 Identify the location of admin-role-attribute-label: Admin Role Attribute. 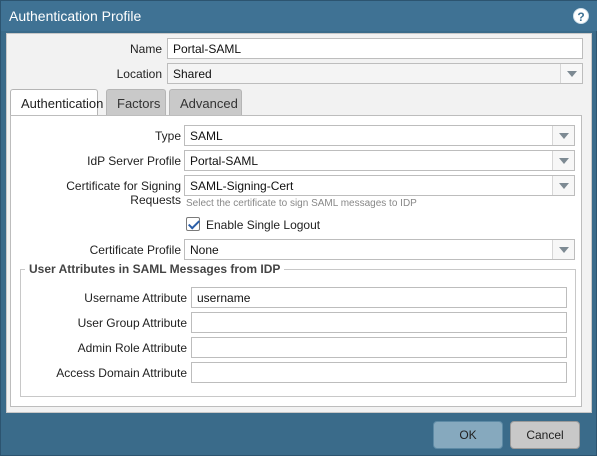
(132, 348).